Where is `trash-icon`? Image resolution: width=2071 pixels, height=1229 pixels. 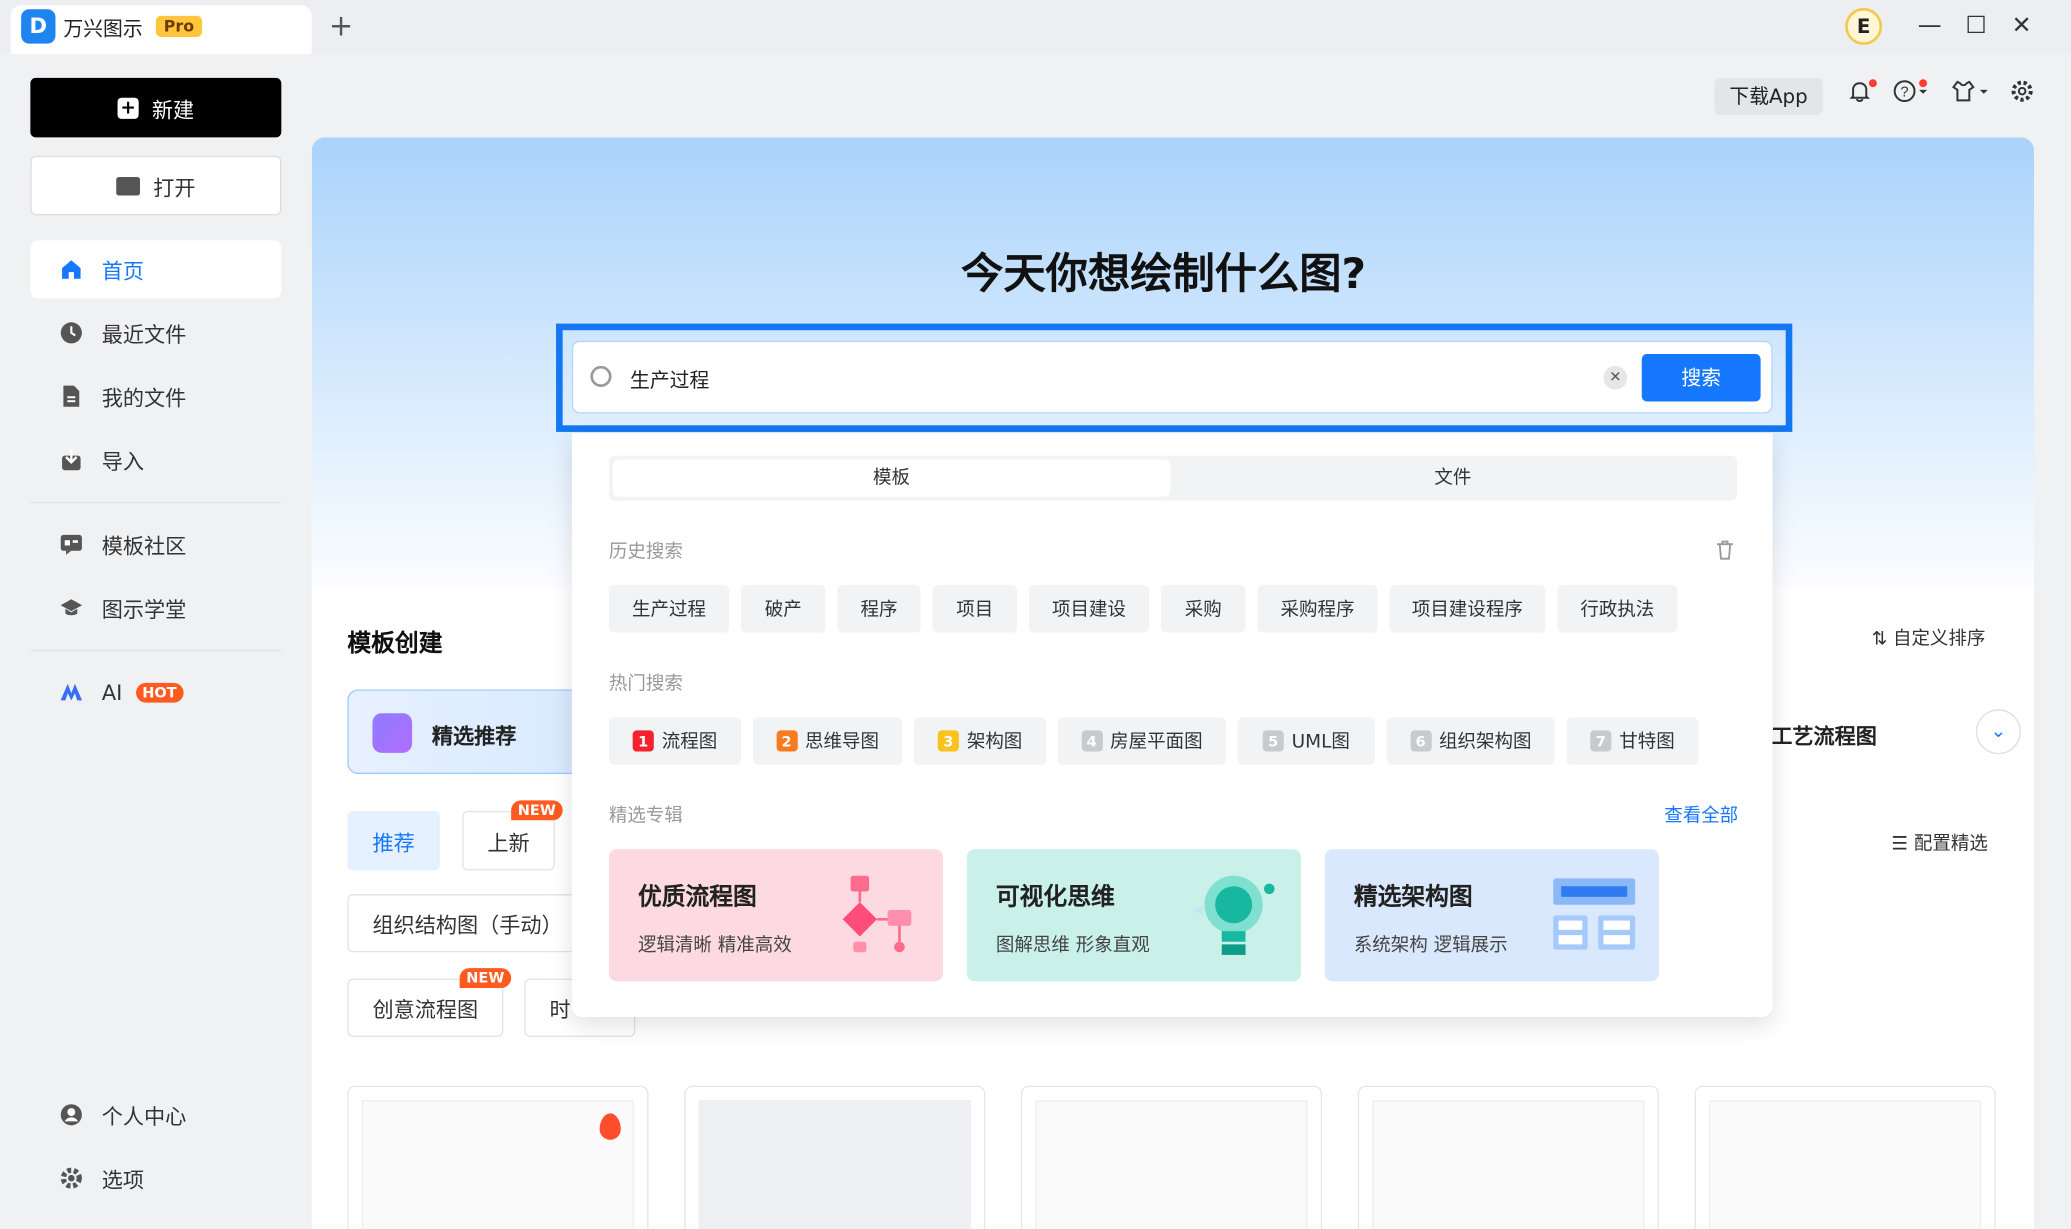
trash-icon is located at coordinates (1724, 552).